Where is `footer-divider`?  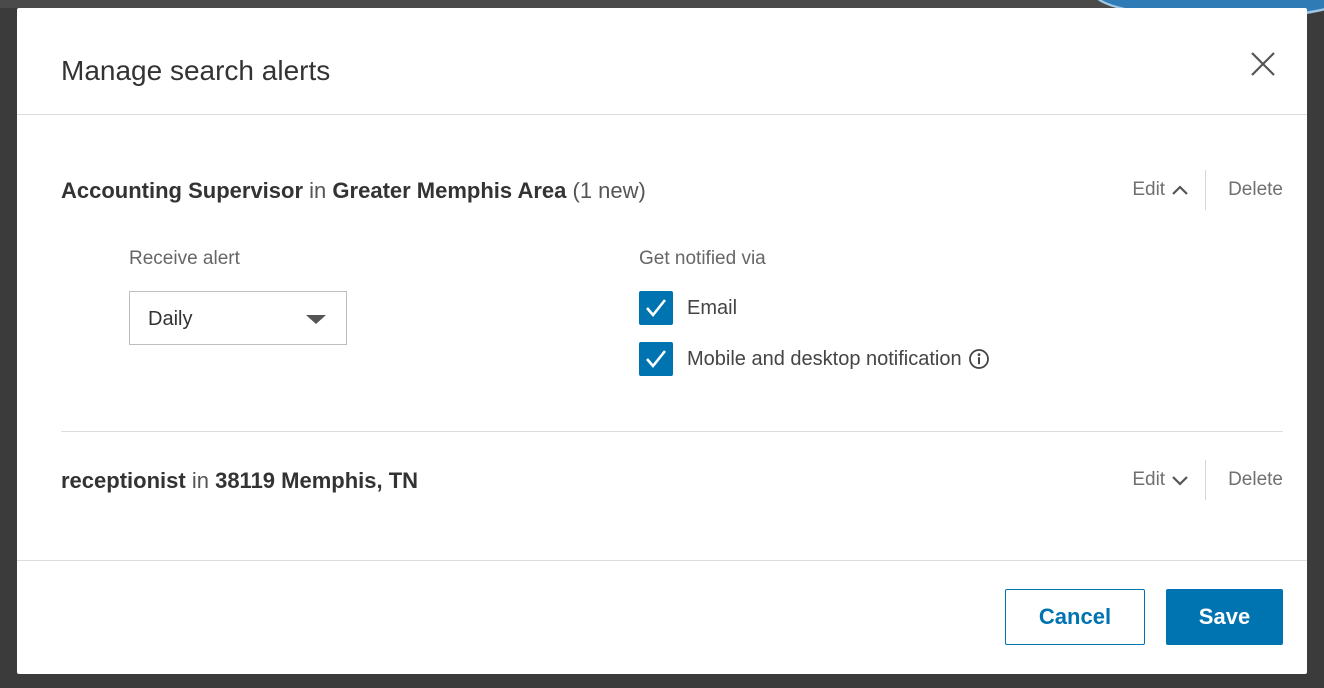 footer-divider is located at coordinates (662, 560).